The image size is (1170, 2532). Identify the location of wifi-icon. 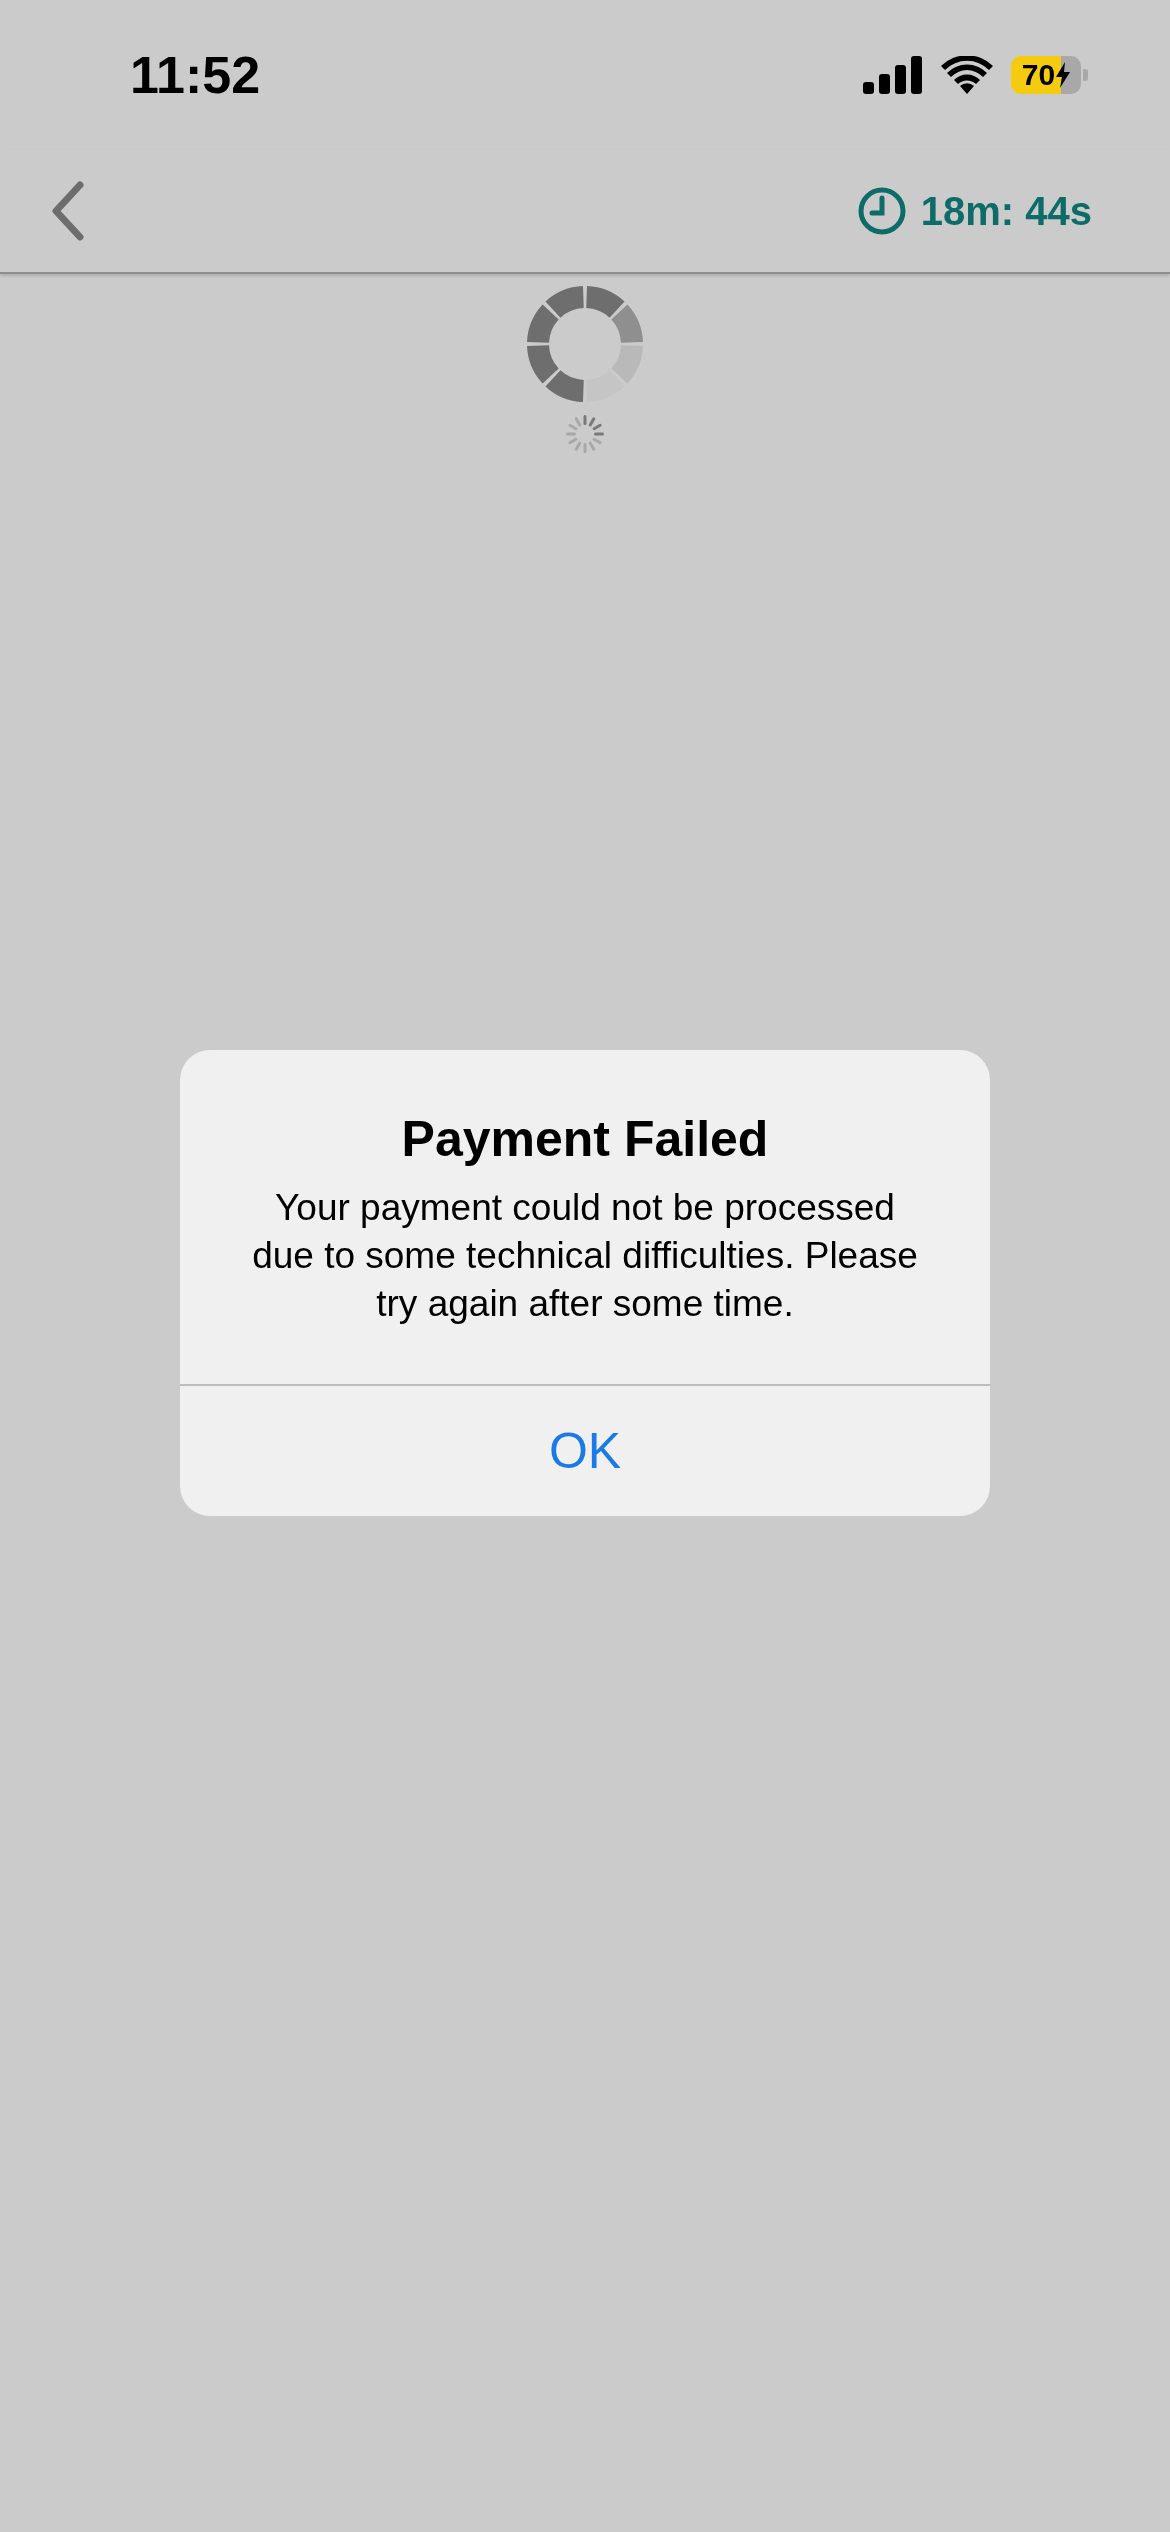
(967, 75).